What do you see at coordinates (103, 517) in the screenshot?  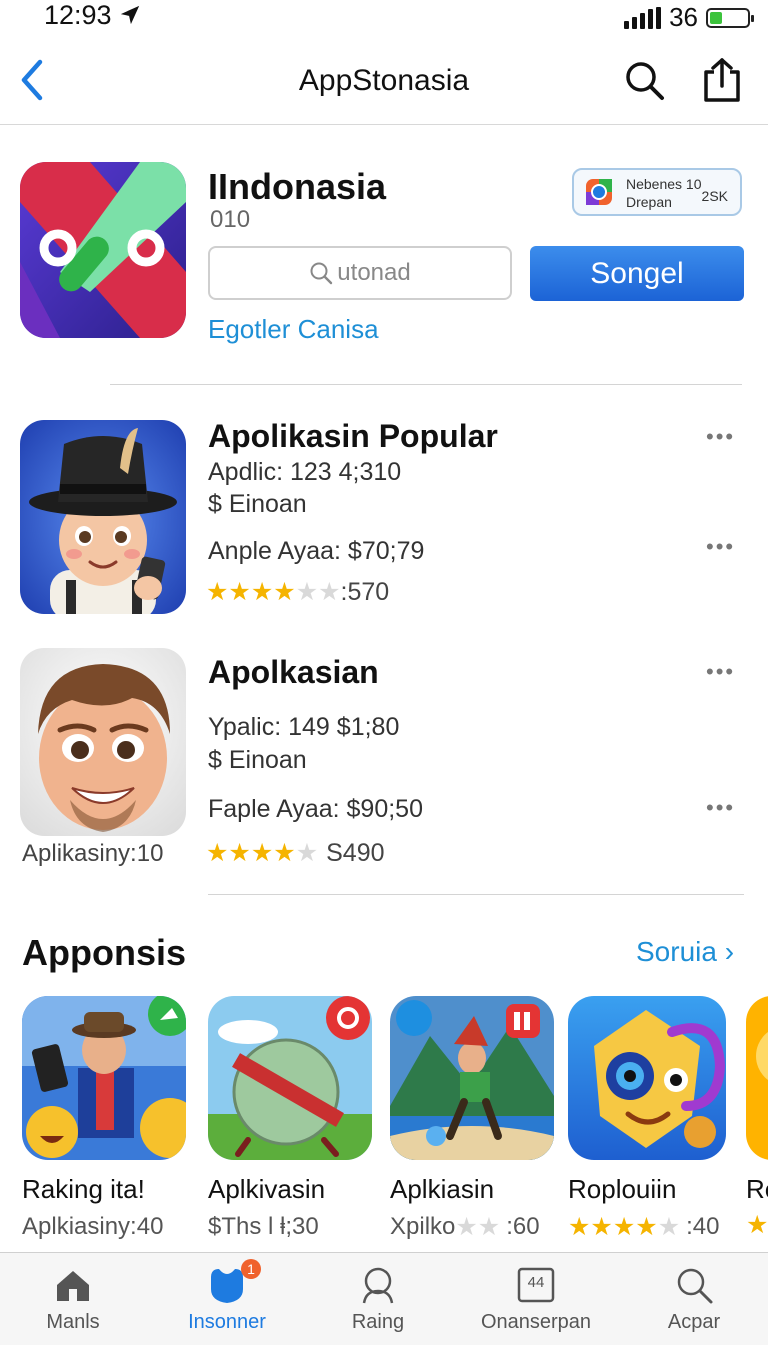 I see `app-icon-popular` at bounding box center [103, 517].